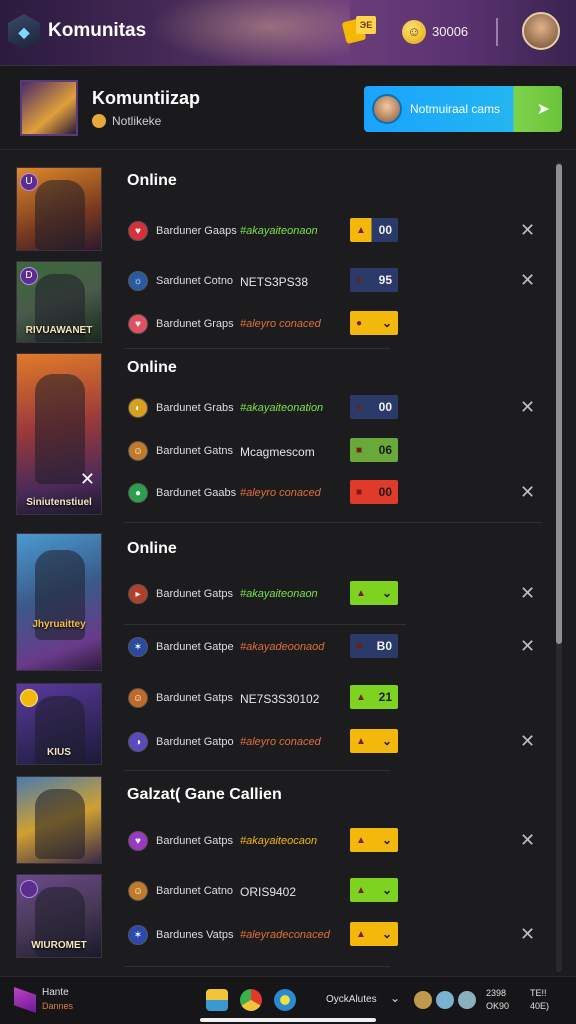 This screenshot has width=576, height=1024. I want to click on action-pill-button: ● ⌄, so click(374, 323).